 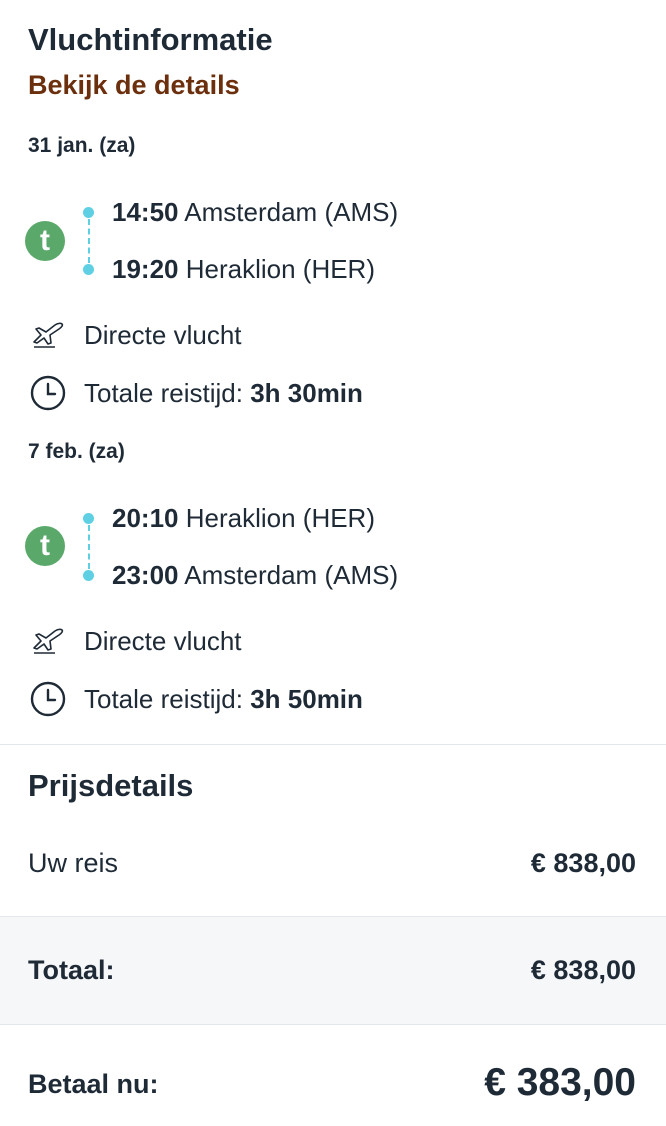 I want to click on pay-now-label: Betaal nu:, so click(x=93, y=1084).